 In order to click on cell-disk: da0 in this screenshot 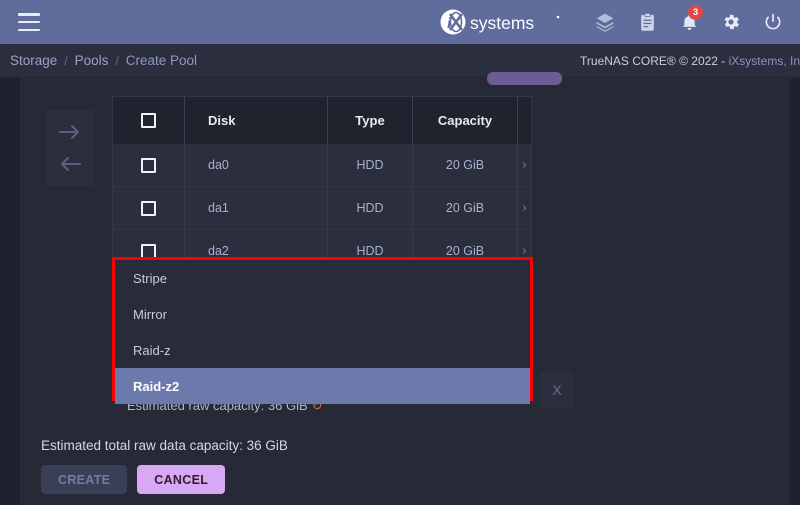, I will do `click(256, 165)`.